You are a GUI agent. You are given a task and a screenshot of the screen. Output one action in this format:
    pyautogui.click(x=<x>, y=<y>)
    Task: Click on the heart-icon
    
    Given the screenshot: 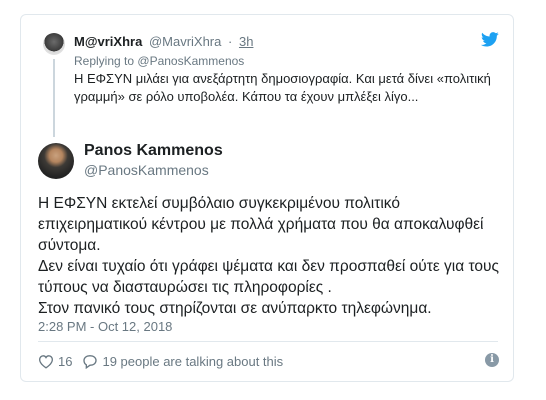 What is the action you would take?
    pyautogui.click(x=46, y=361)
    